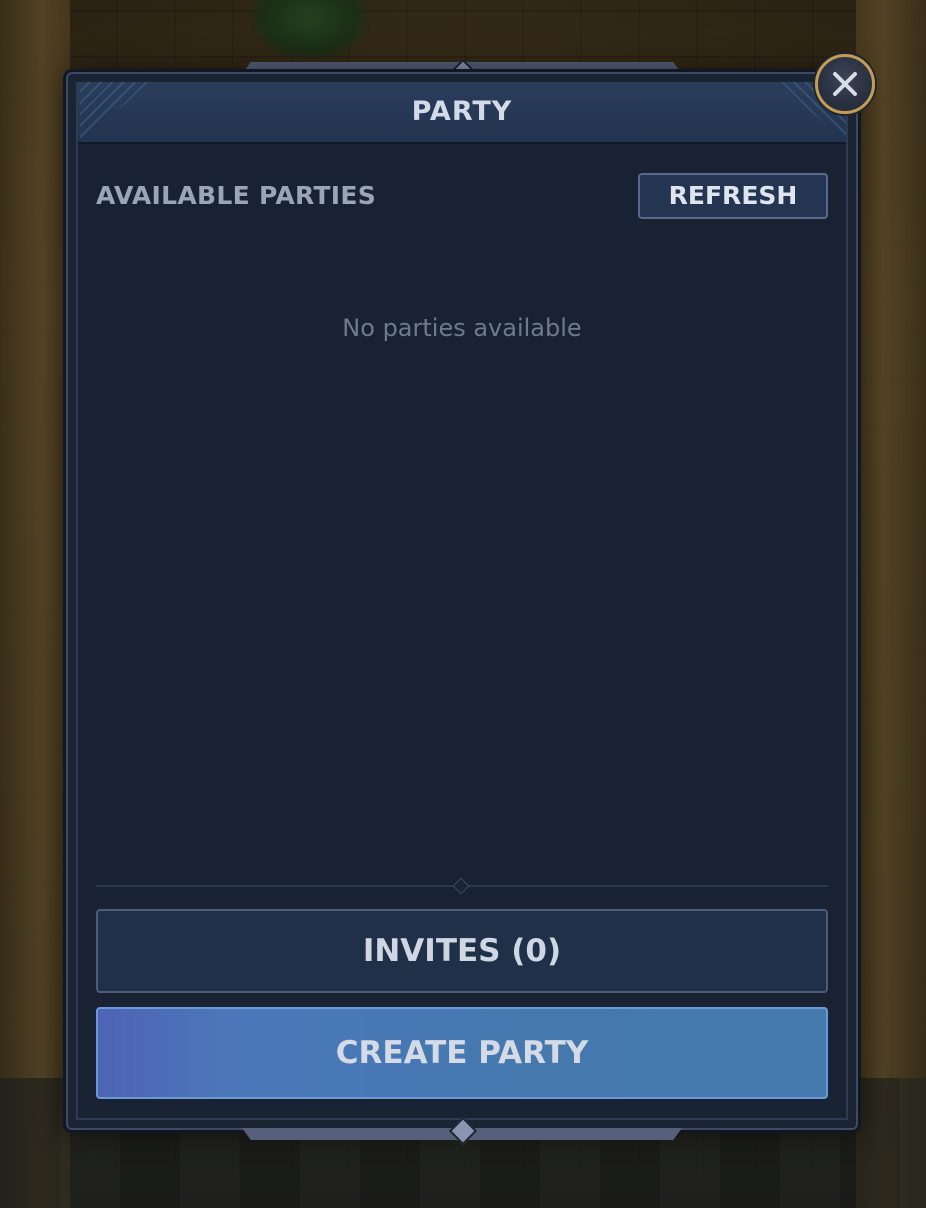  I want to click on close-button, so click(845, 84).